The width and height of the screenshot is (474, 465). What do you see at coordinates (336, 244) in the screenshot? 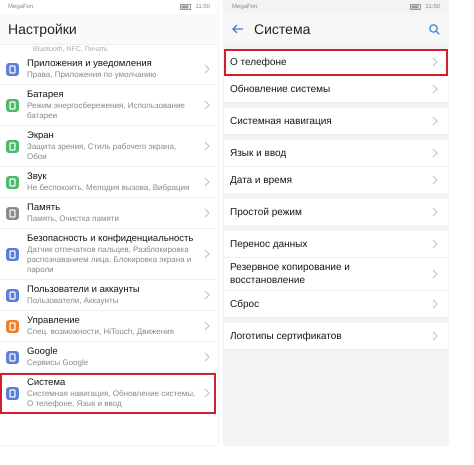
I see `settings-item: Перенос данных` at bounding box center [336, 244].